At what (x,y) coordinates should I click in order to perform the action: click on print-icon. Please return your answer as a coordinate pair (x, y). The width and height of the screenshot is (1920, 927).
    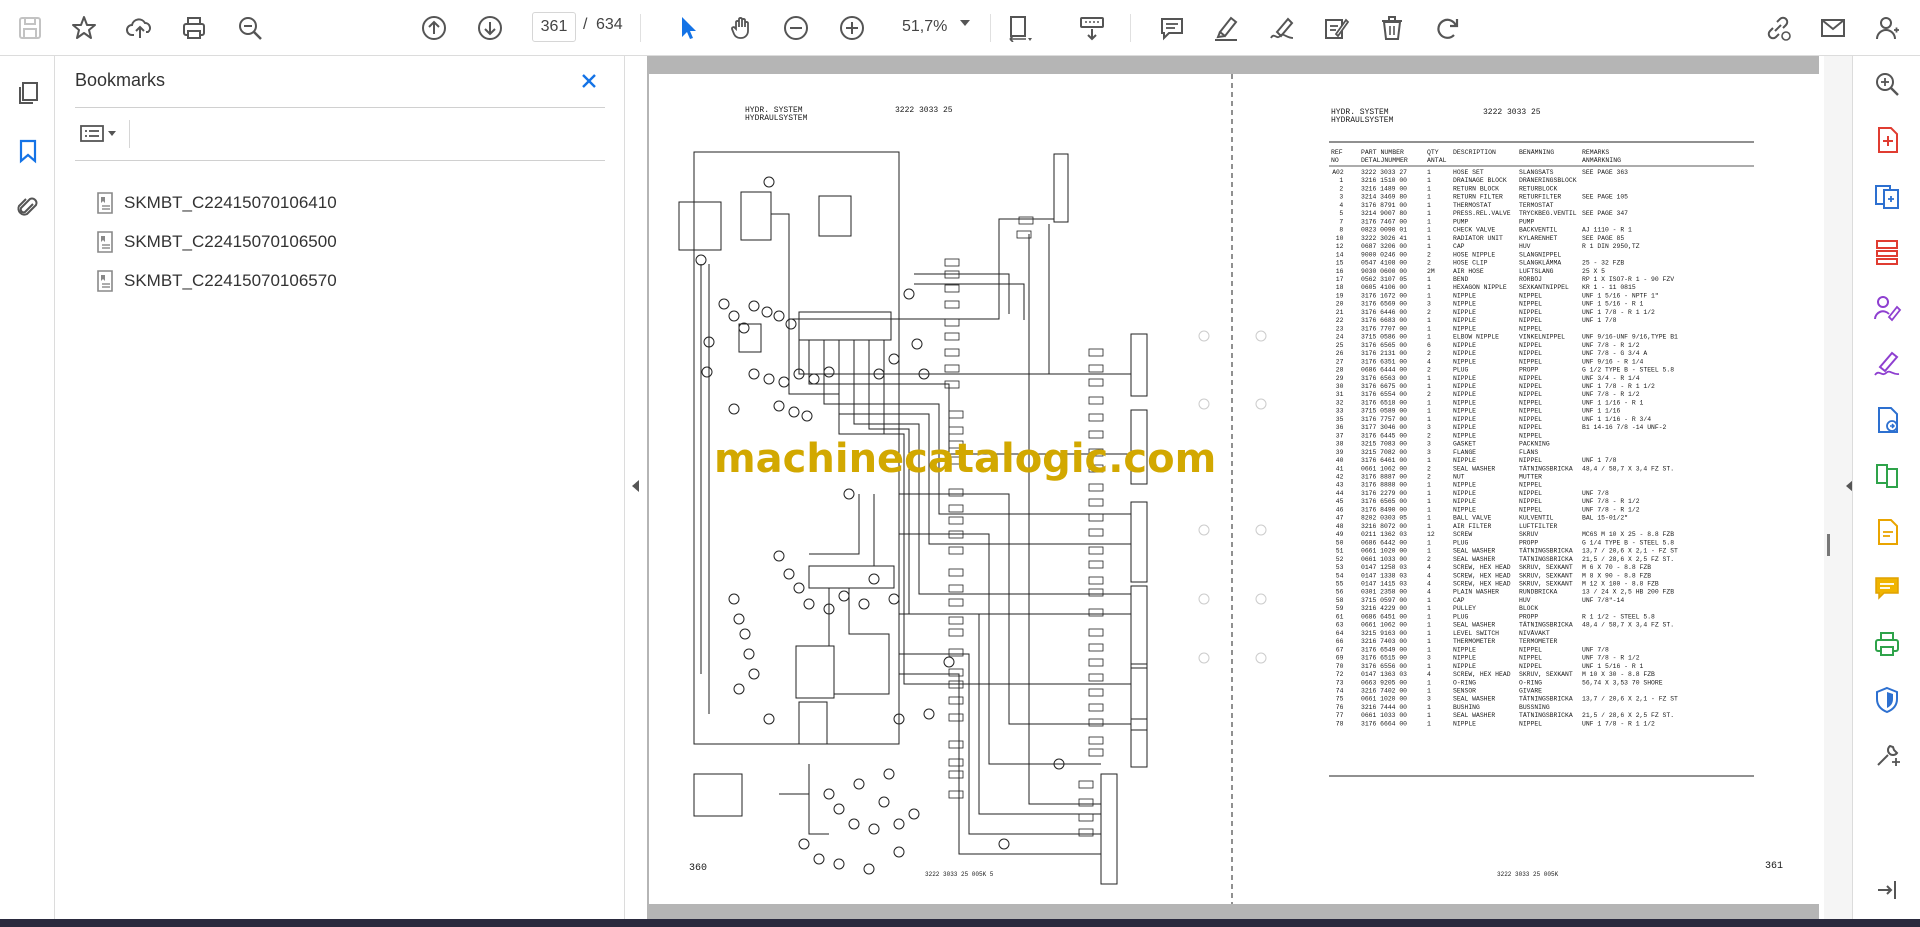
    Looking at the image, I should click on (194, 28).